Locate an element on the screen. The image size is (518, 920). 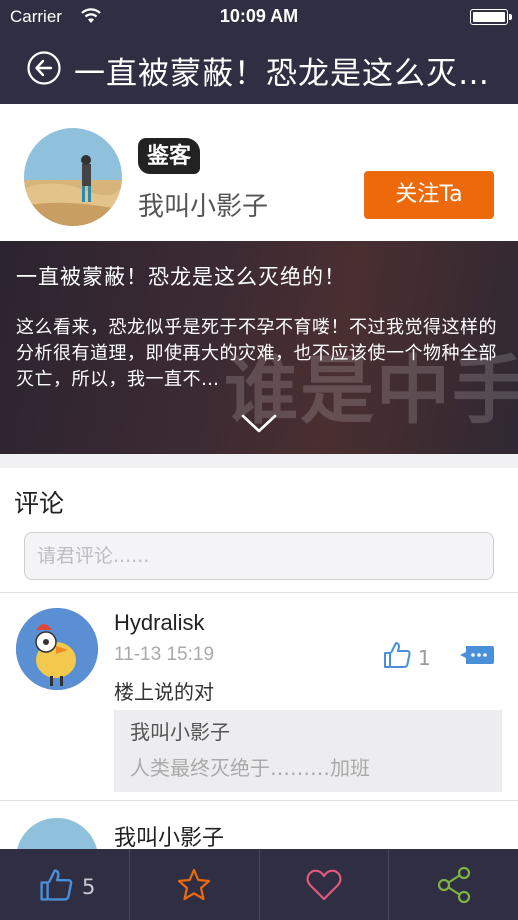
status-bar: Carrier 10:09 AM is located at coordinates (259, 17).